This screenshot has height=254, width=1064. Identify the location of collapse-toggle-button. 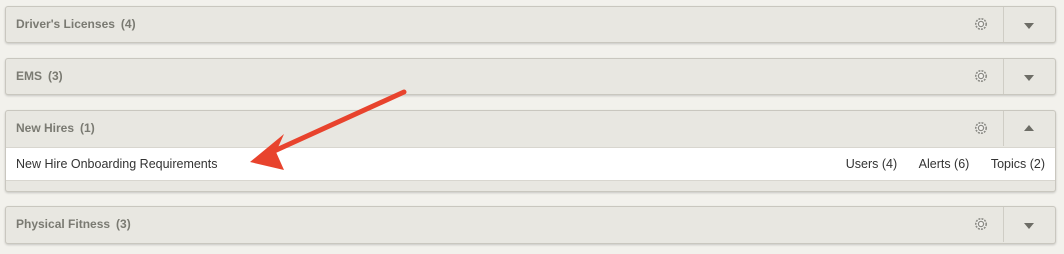
(1029, 128).